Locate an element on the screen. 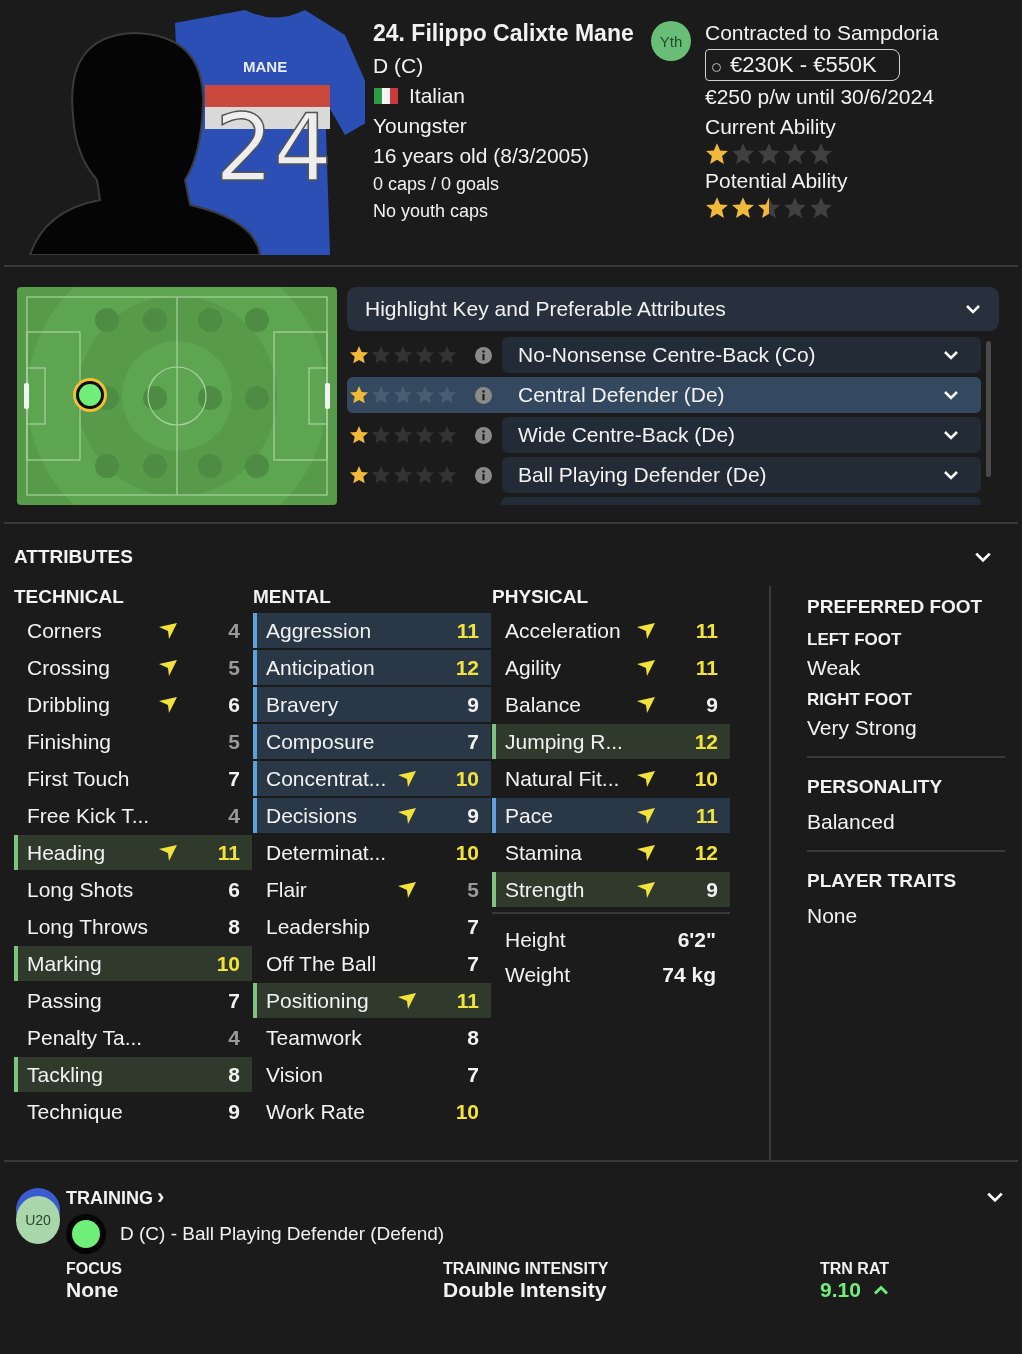  attribute-name: Flair is located at coordinates (287, 889).